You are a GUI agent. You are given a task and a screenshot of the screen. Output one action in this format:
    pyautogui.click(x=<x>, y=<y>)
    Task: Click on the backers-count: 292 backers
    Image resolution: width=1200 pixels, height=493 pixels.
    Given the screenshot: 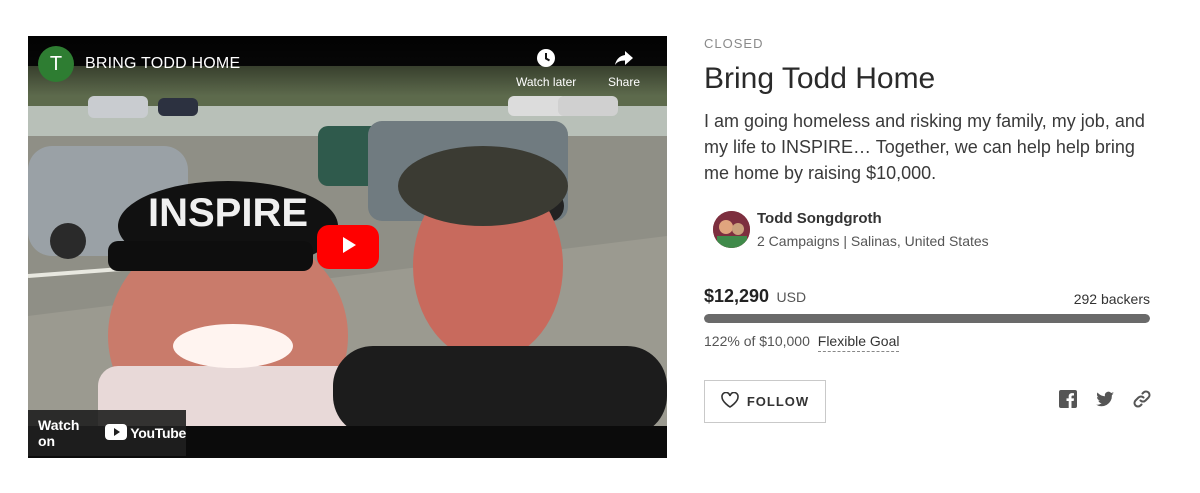 What is the action you would take?
    pyautogui.click(x=1112, y=299)
    